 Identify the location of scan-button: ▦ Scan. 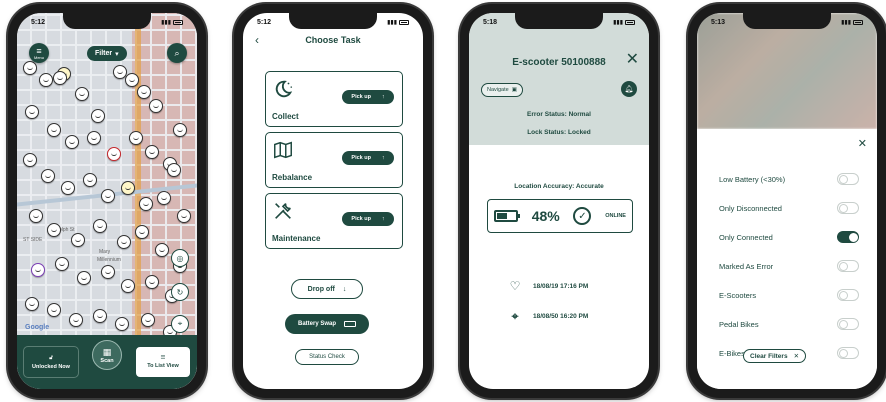
(107, 355).